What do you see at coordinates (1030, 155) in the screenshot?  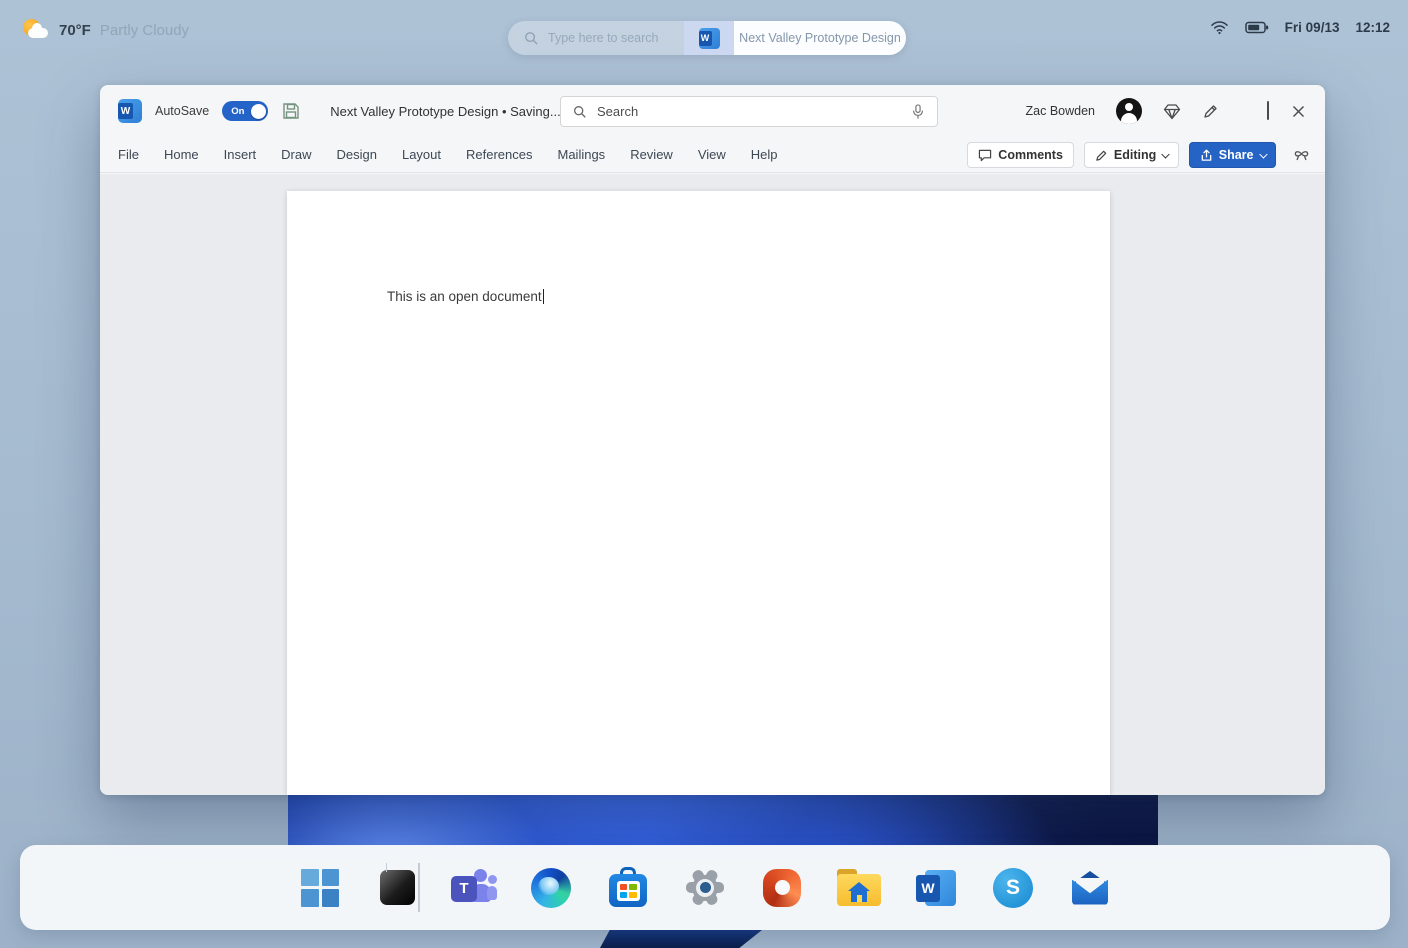 I see `comments-label: Comments` at bounding box center [1030, 155].